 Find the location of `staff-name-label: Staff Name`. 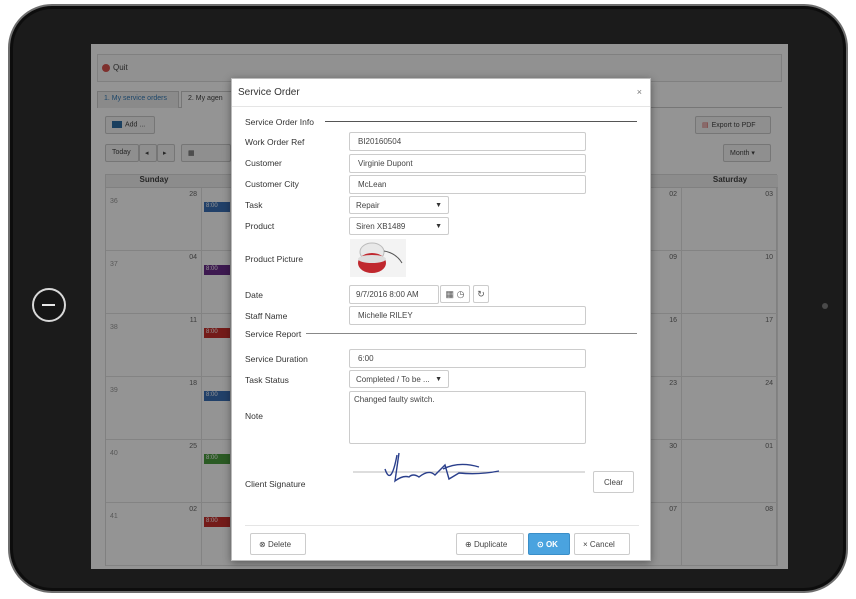

staff-name-label: Staff Name is located at coordinates (266, 316).